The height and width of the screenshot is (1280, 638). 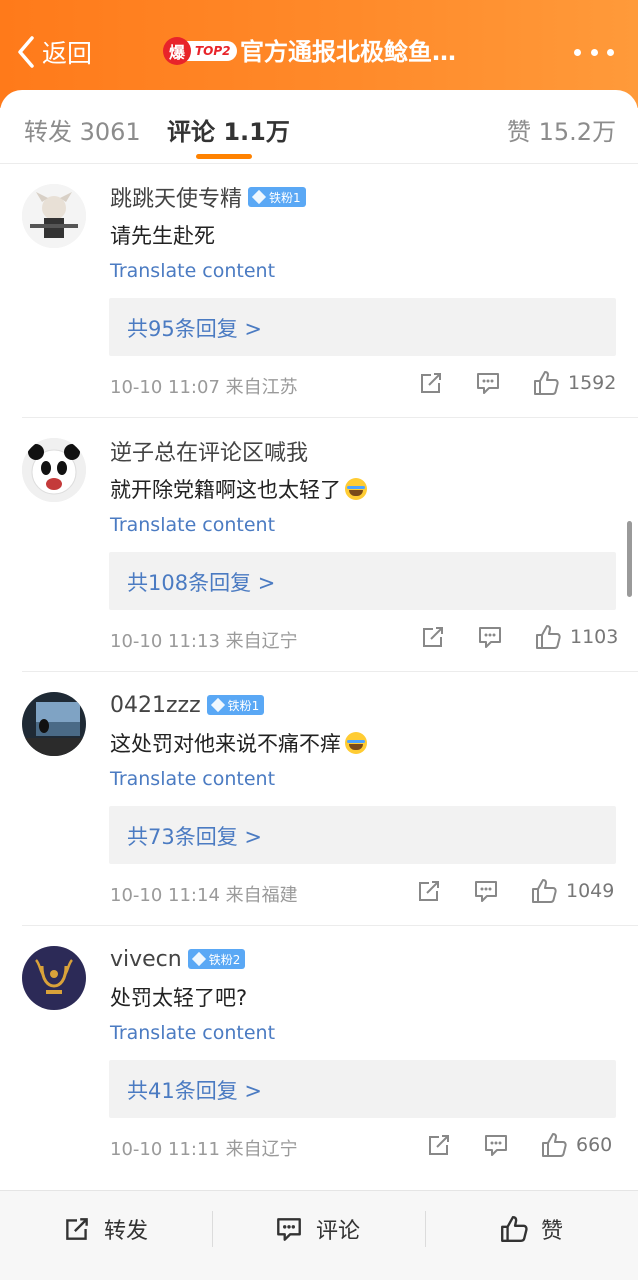 I want to click on avatar-window-image, so click(x=54, y=724).